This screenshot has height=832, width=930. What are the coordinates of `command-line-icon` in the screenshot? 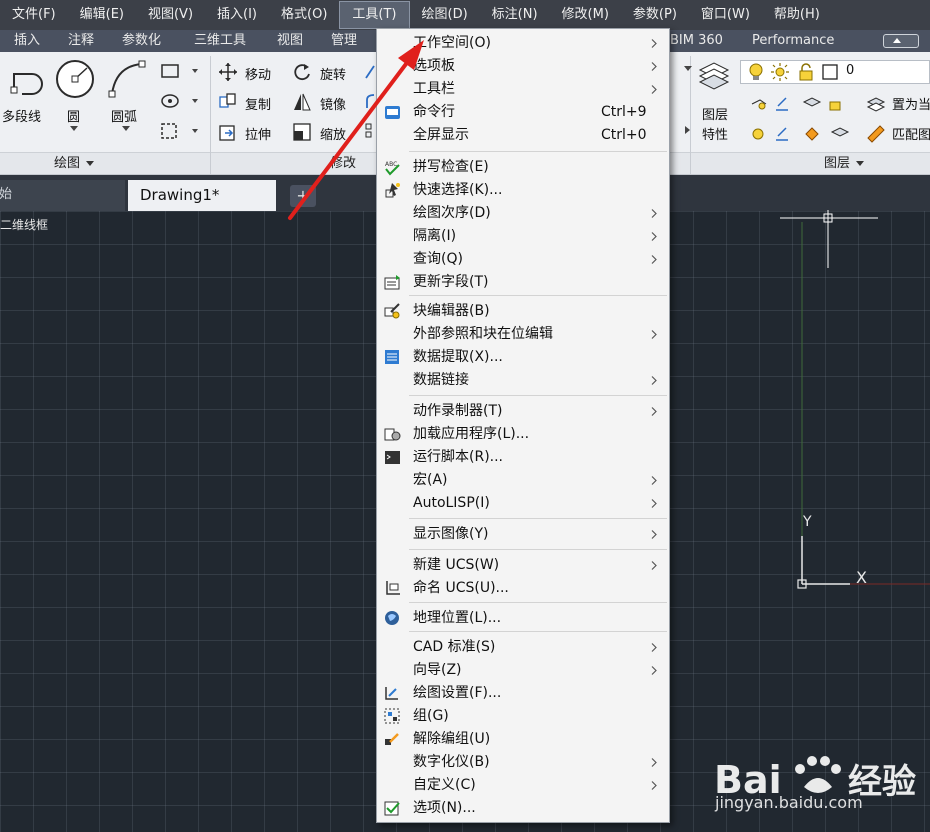 It's located at (392, 112).